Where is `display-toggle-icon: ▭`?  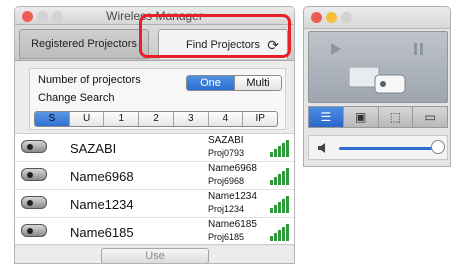
display-toggle-icon: ▭ is located at coordinates (429, 117).